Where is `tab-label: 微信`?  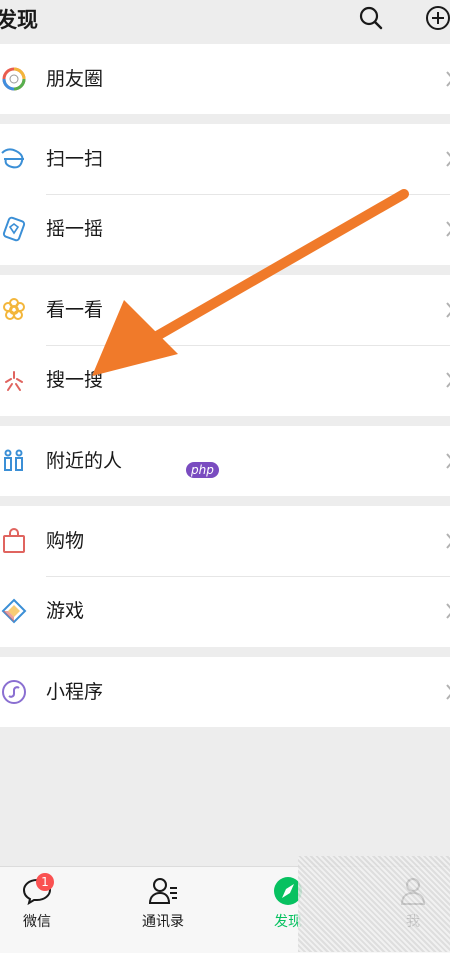 tab-label: 微信 is located at coordinates (37, 922).